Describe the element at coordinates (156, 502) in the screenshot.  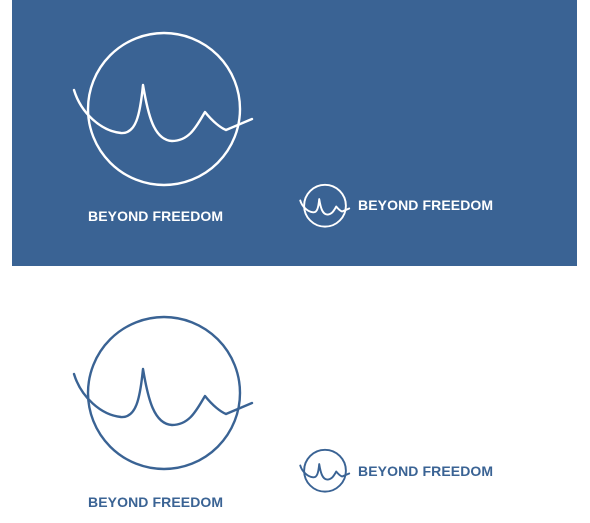
I see `brand-name-large-light: BEYOND FREEDOM` at that location.